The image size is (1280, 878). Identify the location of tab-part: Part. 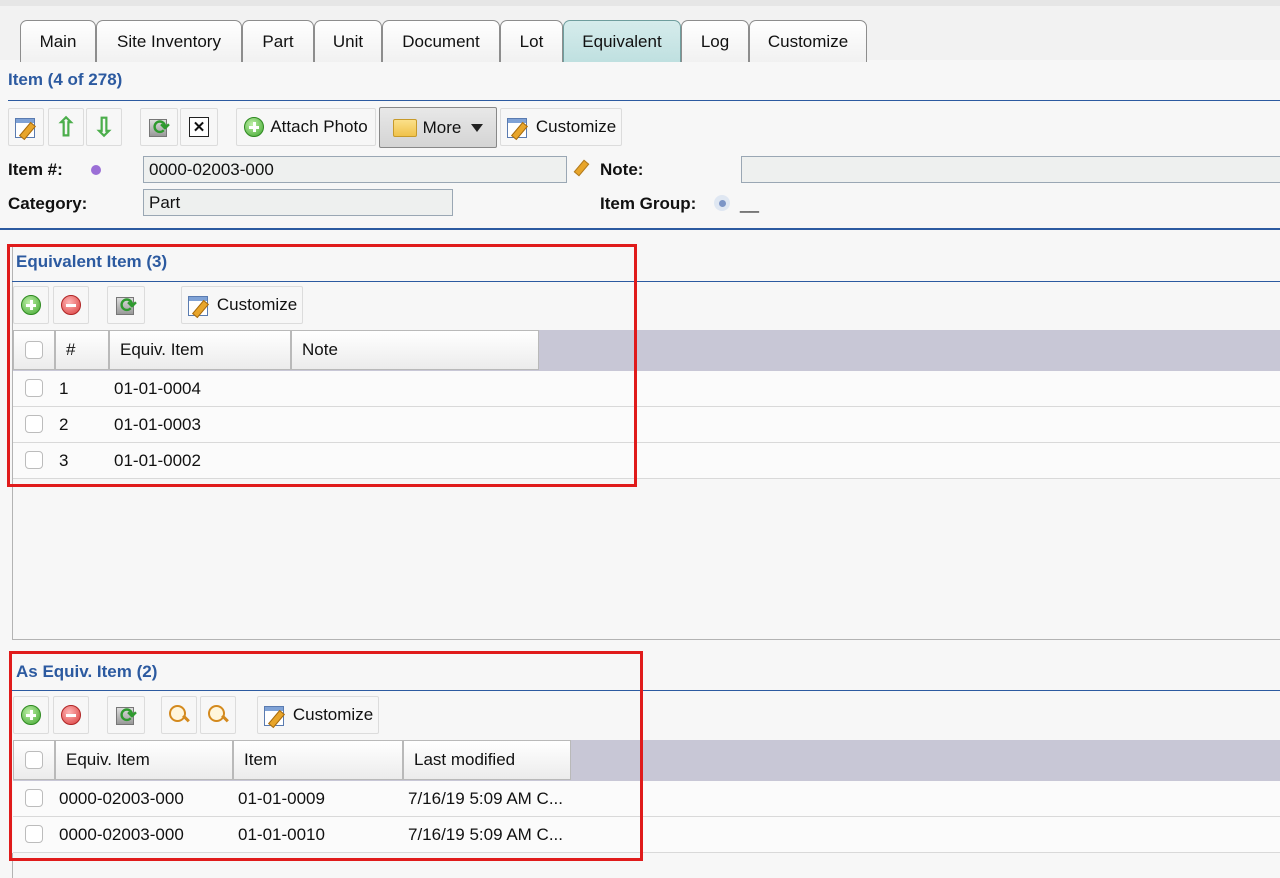
(278, 41).